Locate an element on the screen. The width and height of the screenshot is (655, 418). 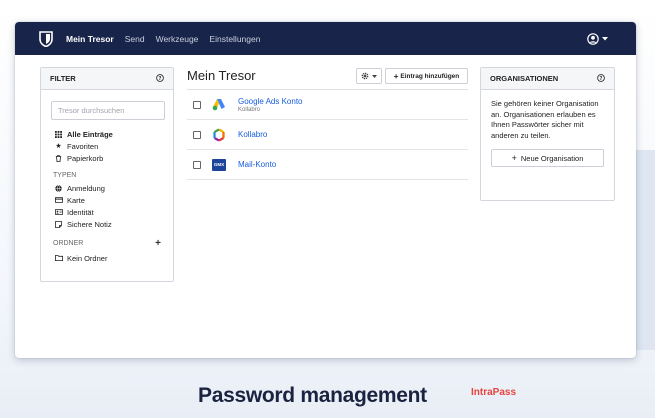
type-identity: Identität is located at coordinates (113, 212).